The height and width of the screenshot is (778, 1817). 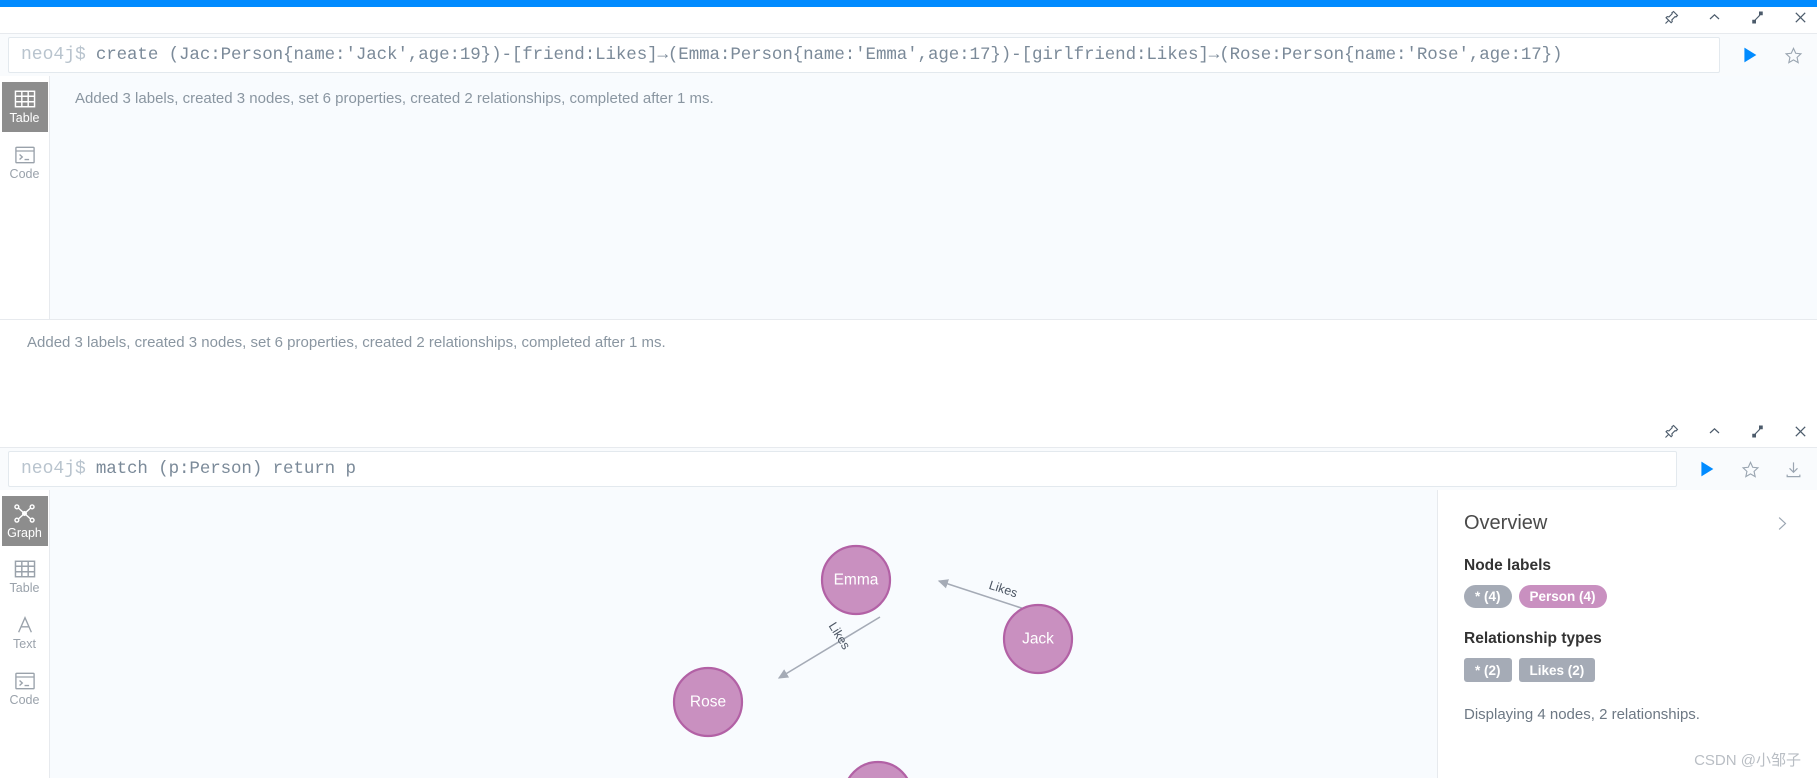 What do you see at coordinates (1533, 638) in the screenshot?
I see `relationship-types-heading: Relationship types` at bounding box center [1533, 638].